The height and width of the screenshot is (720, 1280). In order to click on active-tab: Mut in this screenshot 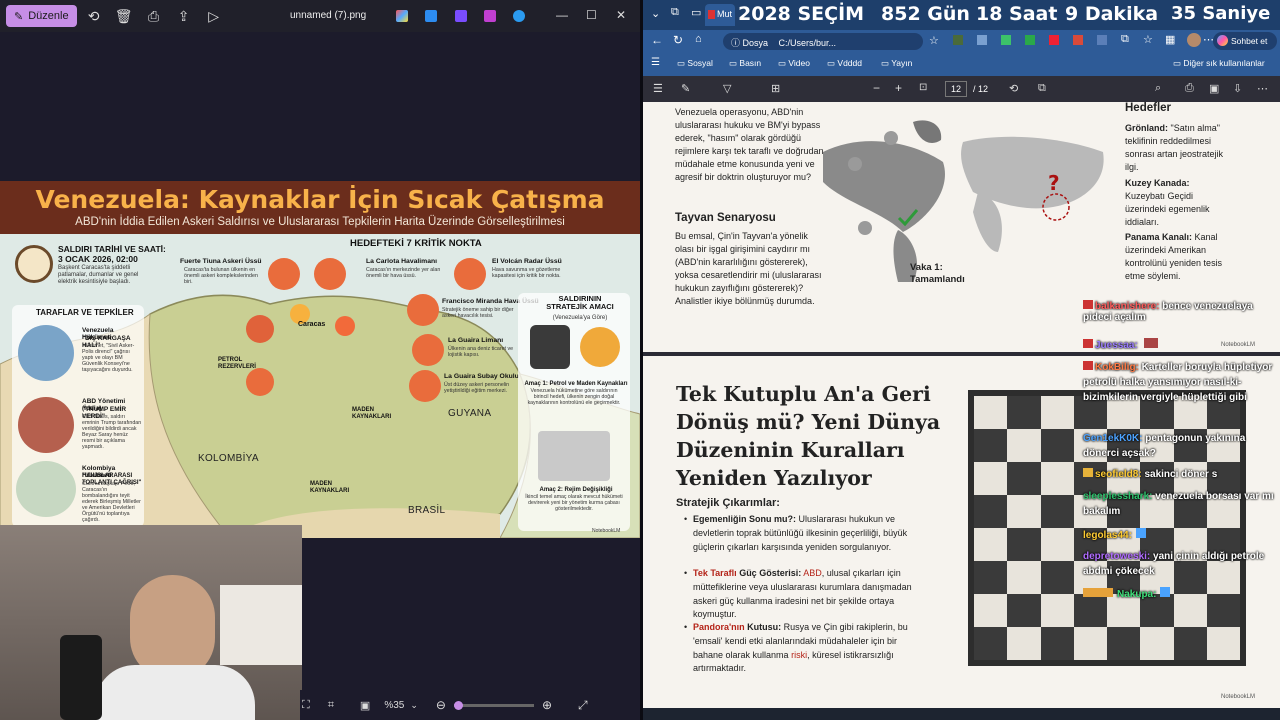, I will do `click(720, 15)`.